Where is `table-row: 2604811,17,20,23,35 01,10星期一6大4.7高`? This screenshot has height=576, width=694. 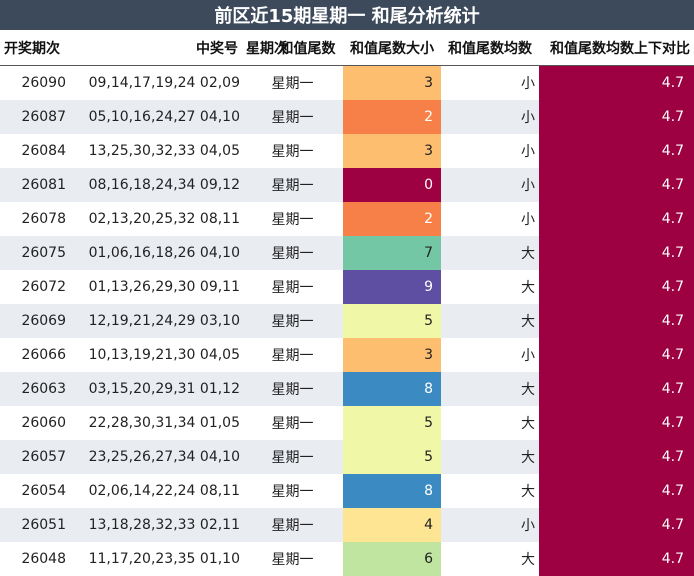
table-row: 2604811,17,20,23,35 01,10星期一6大4.7高 is located at coordinates (347, 559).